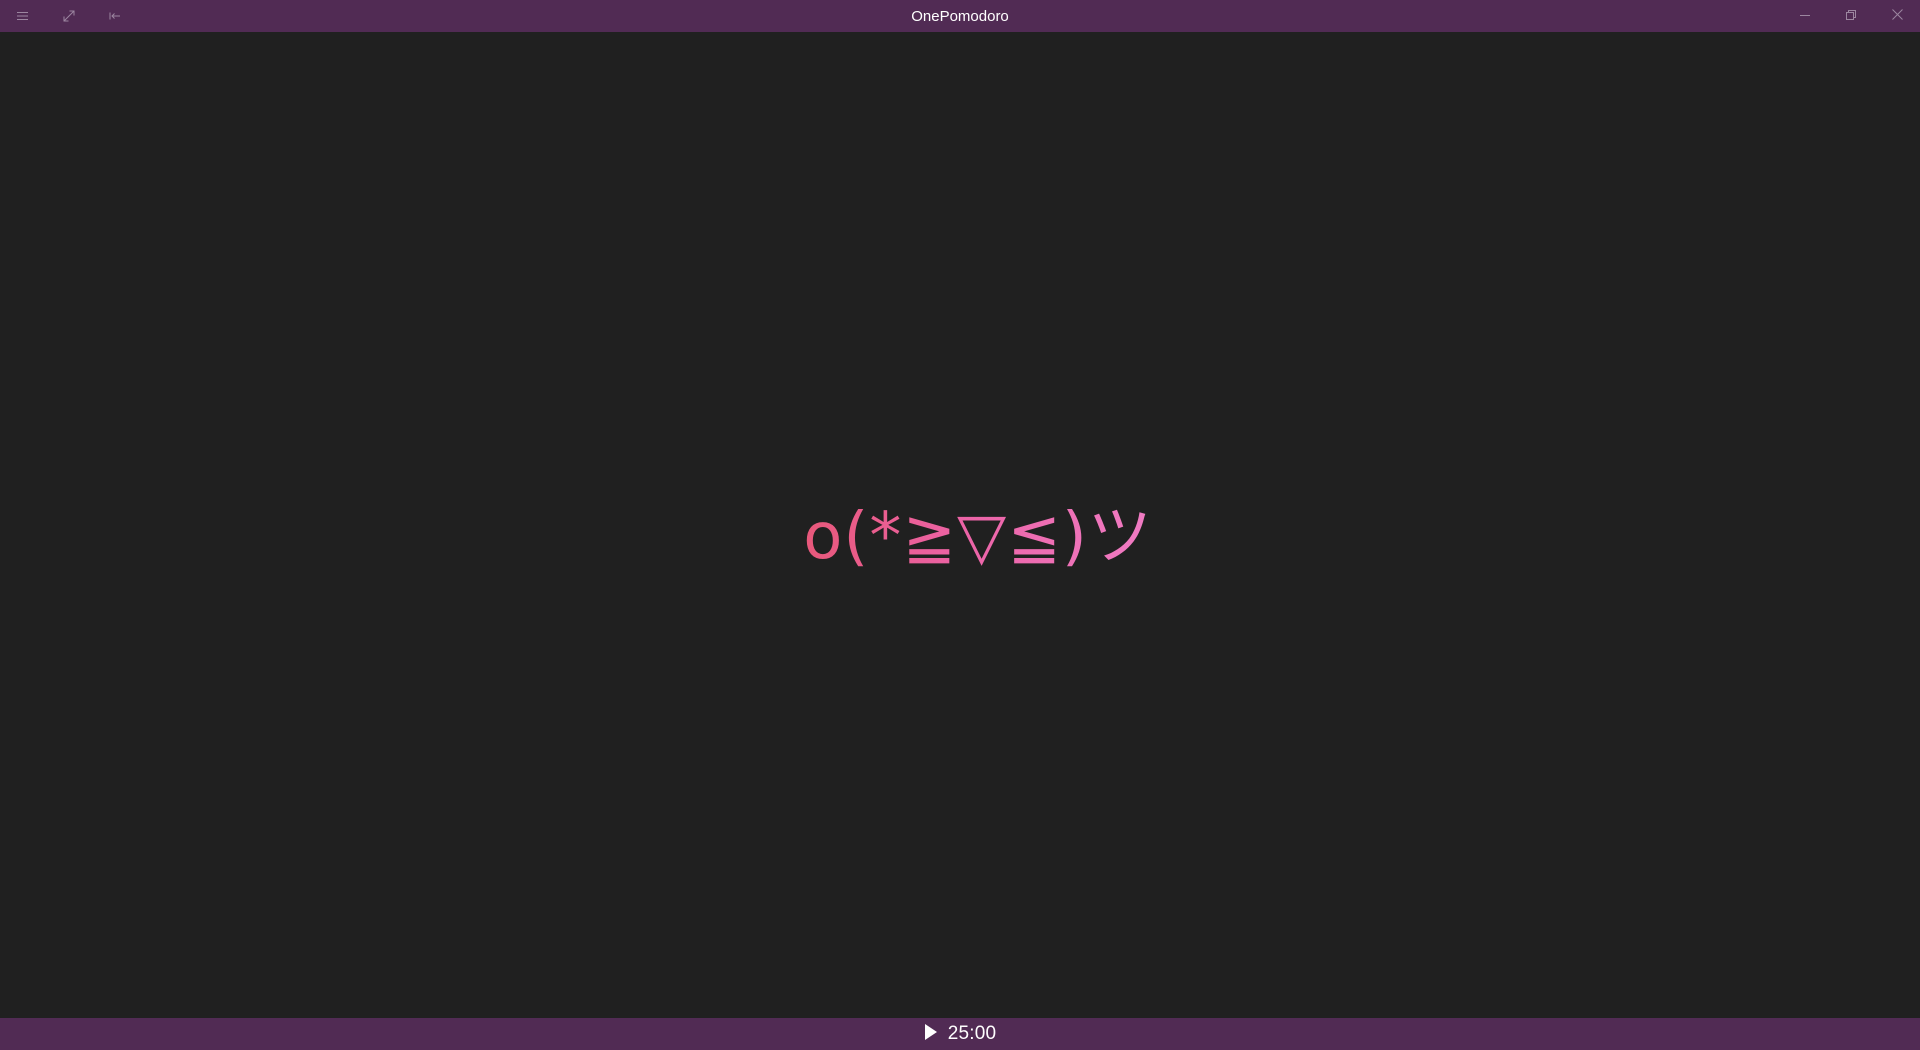  I want to click on title-bar-left-tools, so click(69, 16).